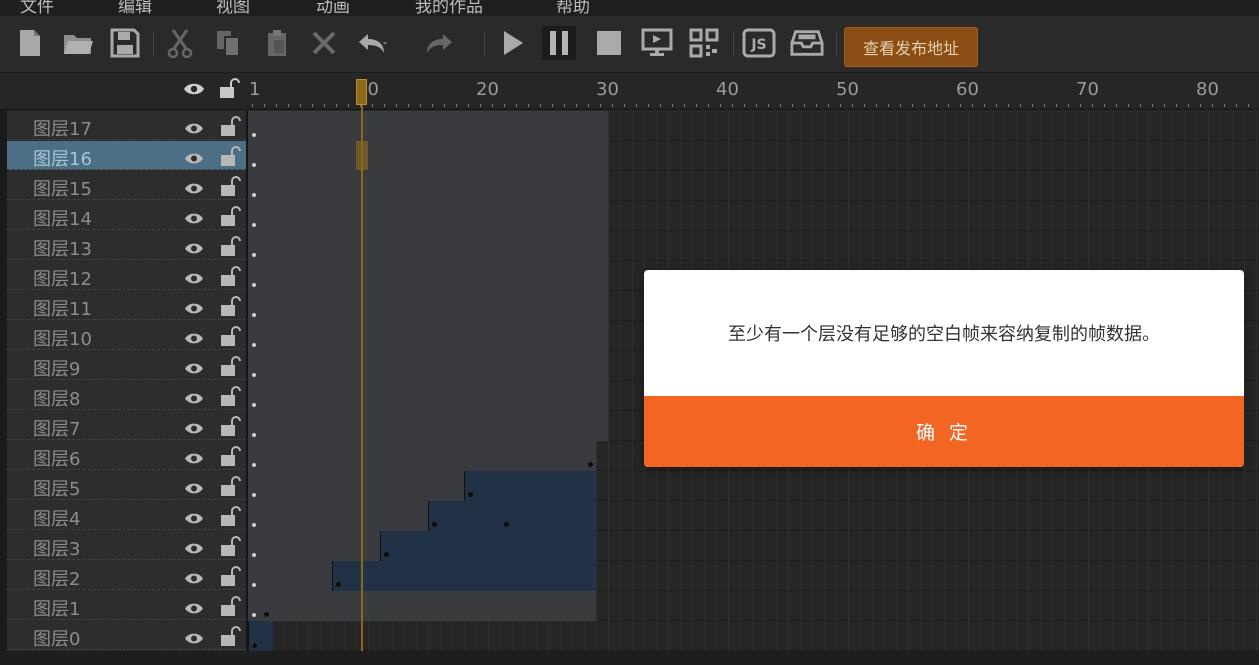  What do you see at coordinates (126, 515) in the screenshot?
I see `layer-row: 图层4` at bounding box center [126, 515].